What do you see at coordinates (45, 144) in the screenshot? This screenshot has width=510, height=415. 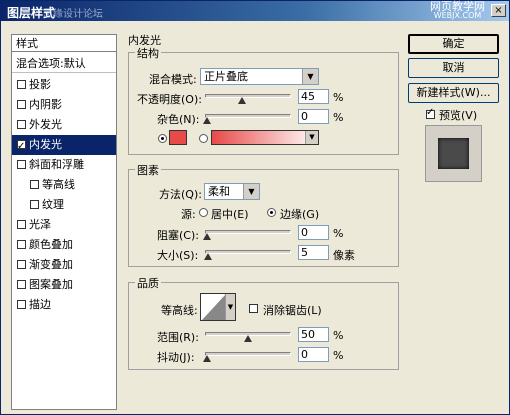 I see `style-item-label: 内发光` at bounding box center [45, 144].